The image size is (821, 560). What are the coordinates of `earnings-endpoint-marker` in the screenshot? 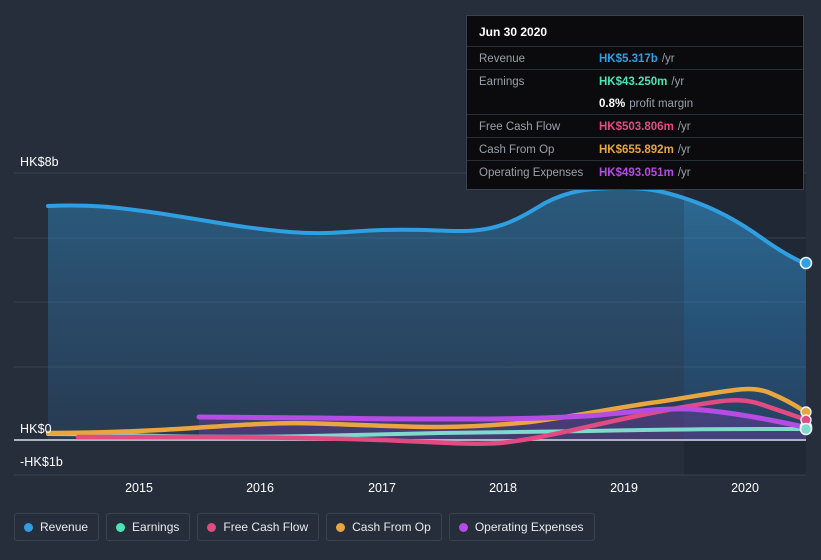 It's located at (806, 429).